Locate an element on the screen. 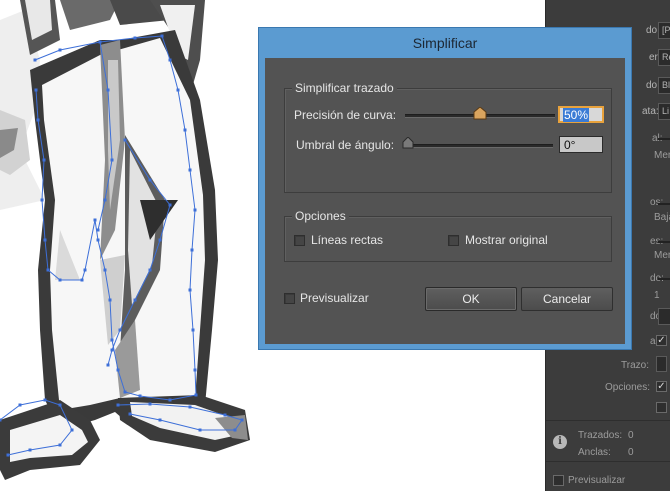  ok-button: OK is located at coordinates (471, 299).